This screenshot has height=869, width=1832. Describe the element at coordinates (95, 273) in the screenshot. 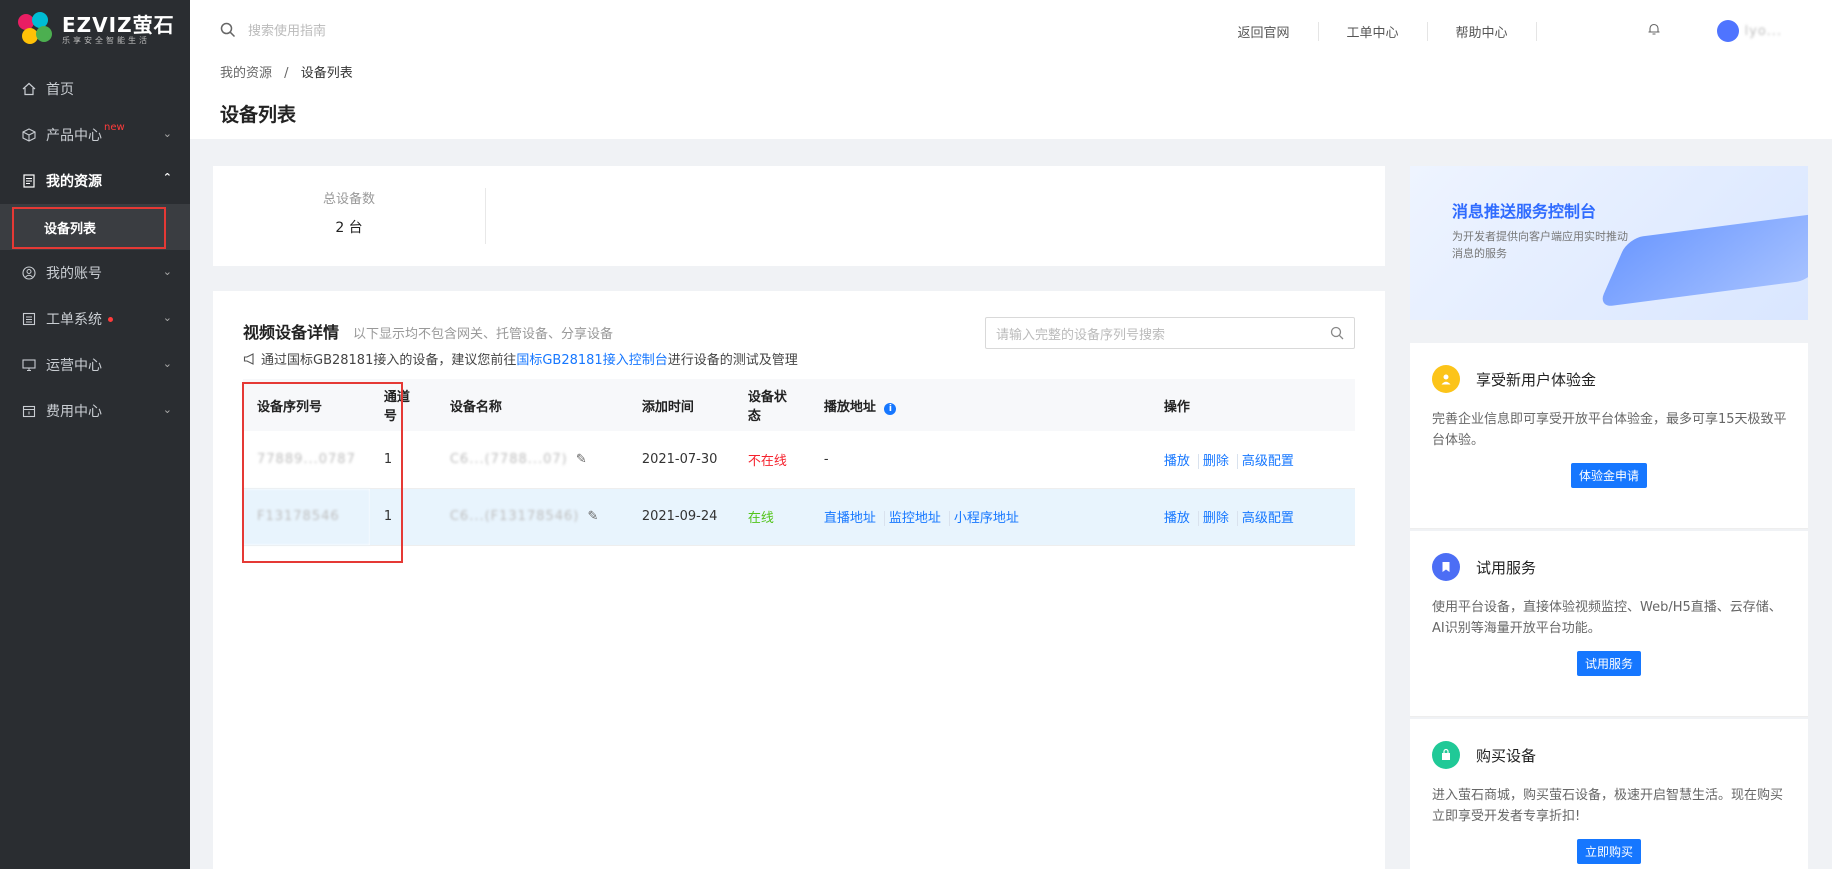

I see `sidebar-item-my-account: 我的账号 ⌄` at that location.